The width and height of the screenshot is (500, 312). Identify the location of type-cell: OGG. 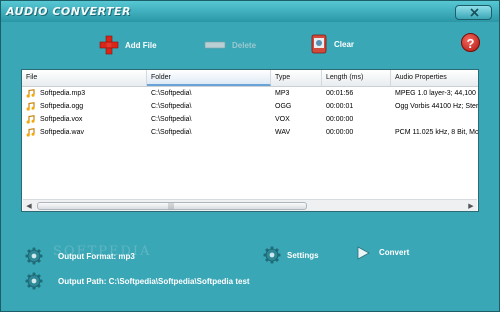
(283, 106).